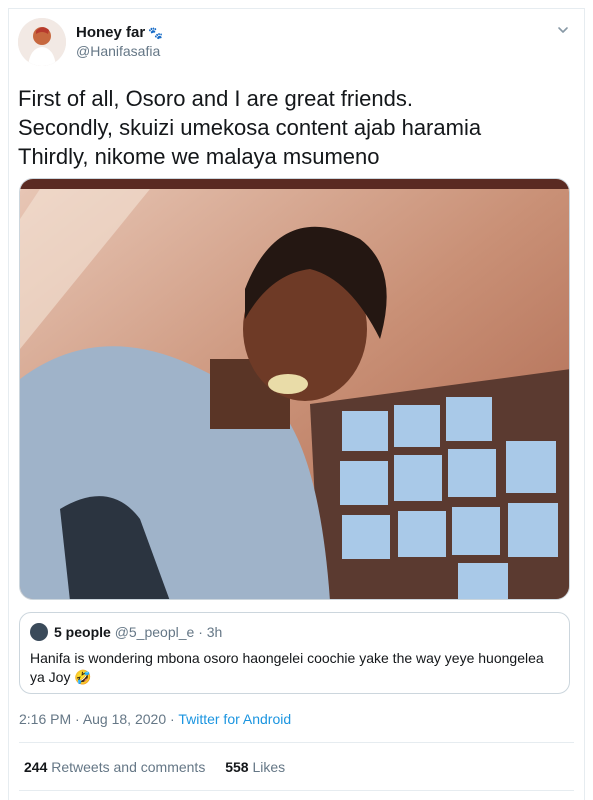 This screenshot has height=800, width=593. I want to click on likes-stat: 558 Likes, so click(255, 767).